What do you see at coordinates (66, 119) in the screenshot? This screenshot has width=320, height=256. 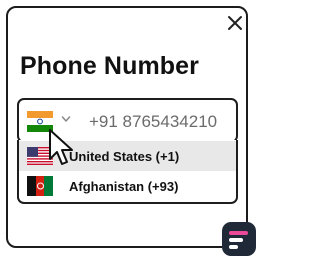 I see `chevron-down-icon` at bounding box center [66, 119].